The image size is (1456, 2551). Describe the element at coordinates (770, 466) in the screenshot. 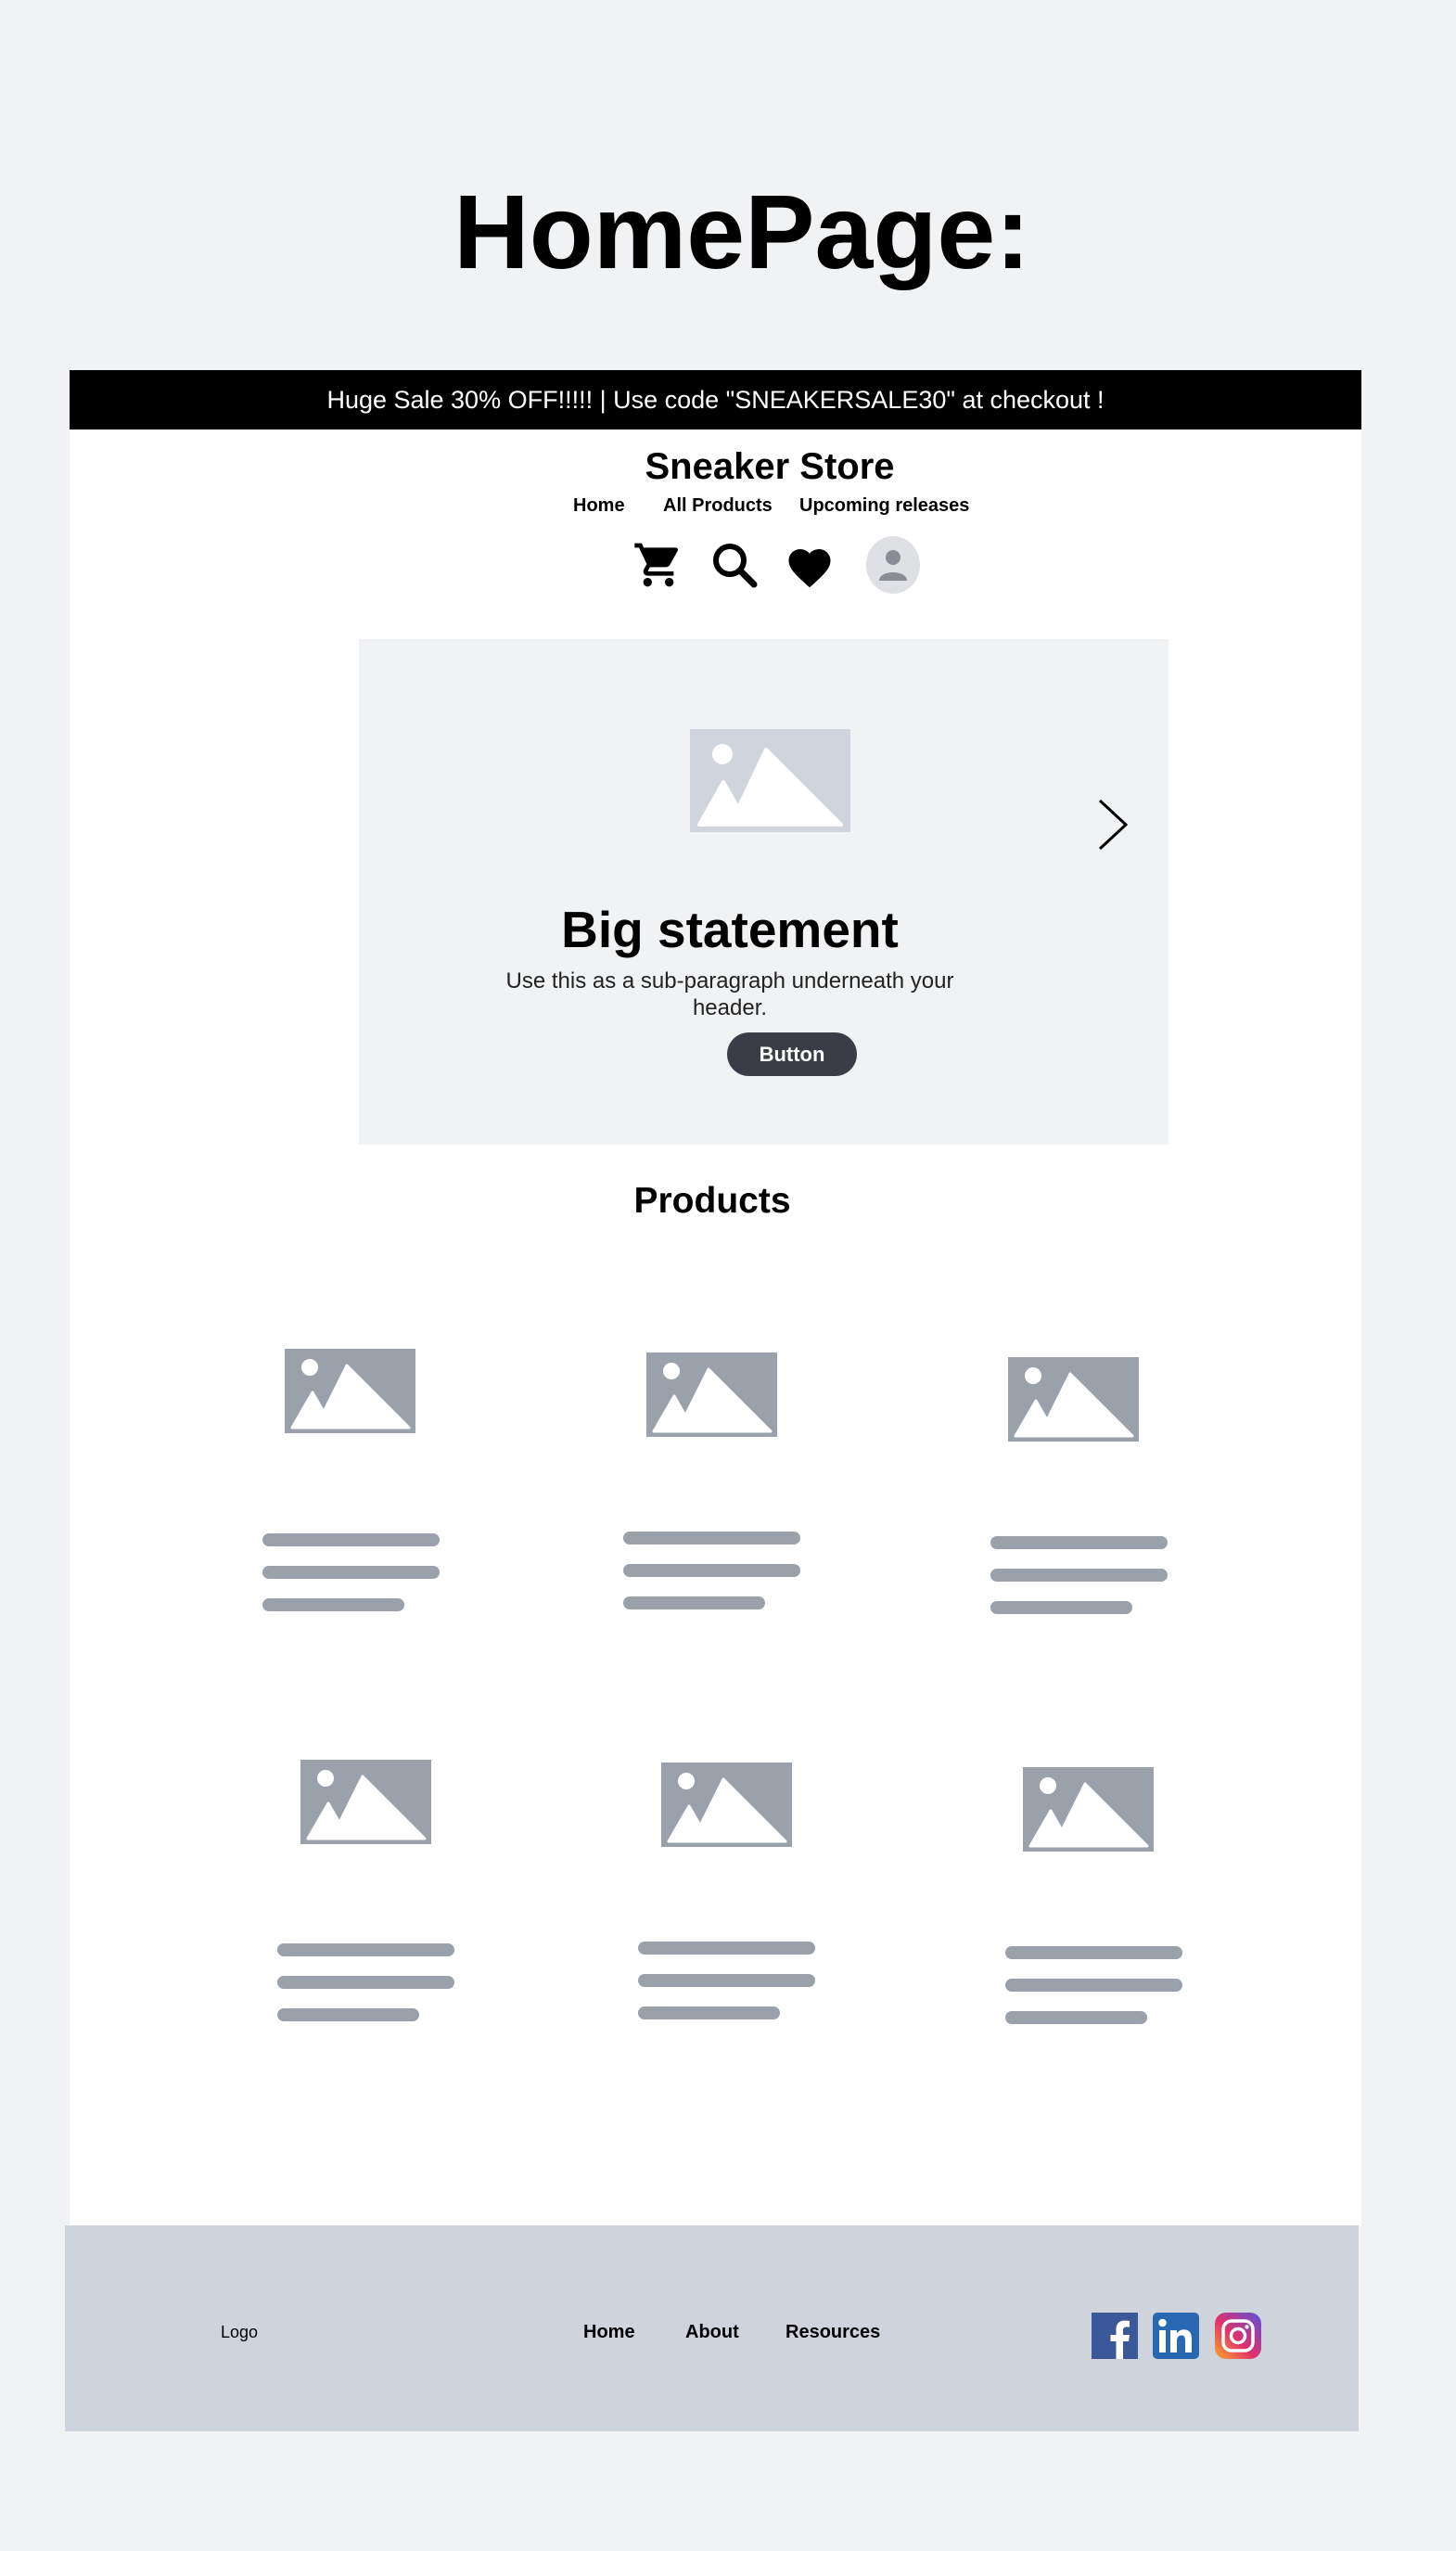

I see `store-brand: Sneaker Store` at that location.